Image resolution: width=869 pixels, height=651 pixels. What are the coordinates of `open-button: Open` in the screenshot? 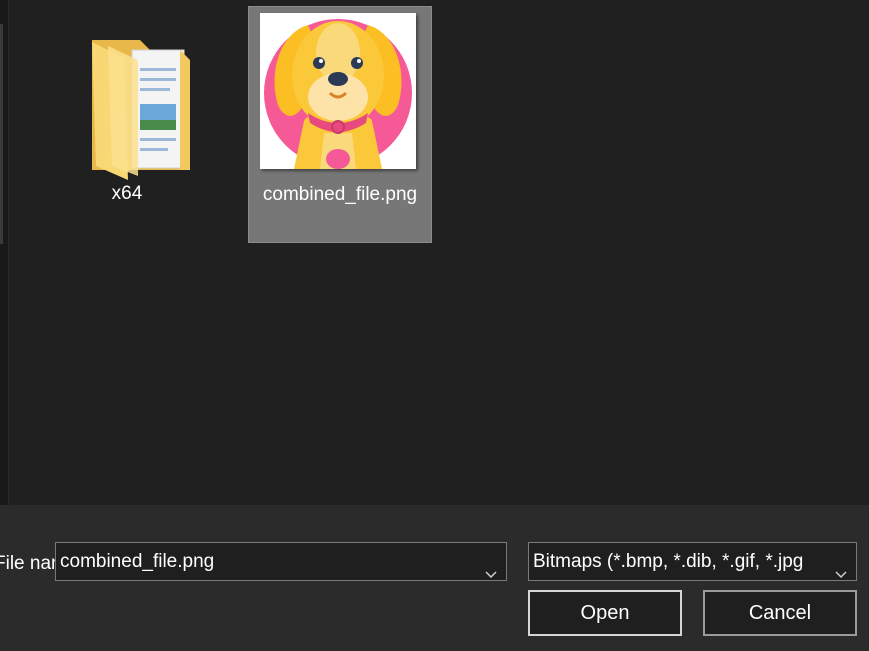 It's located at (605, 613).